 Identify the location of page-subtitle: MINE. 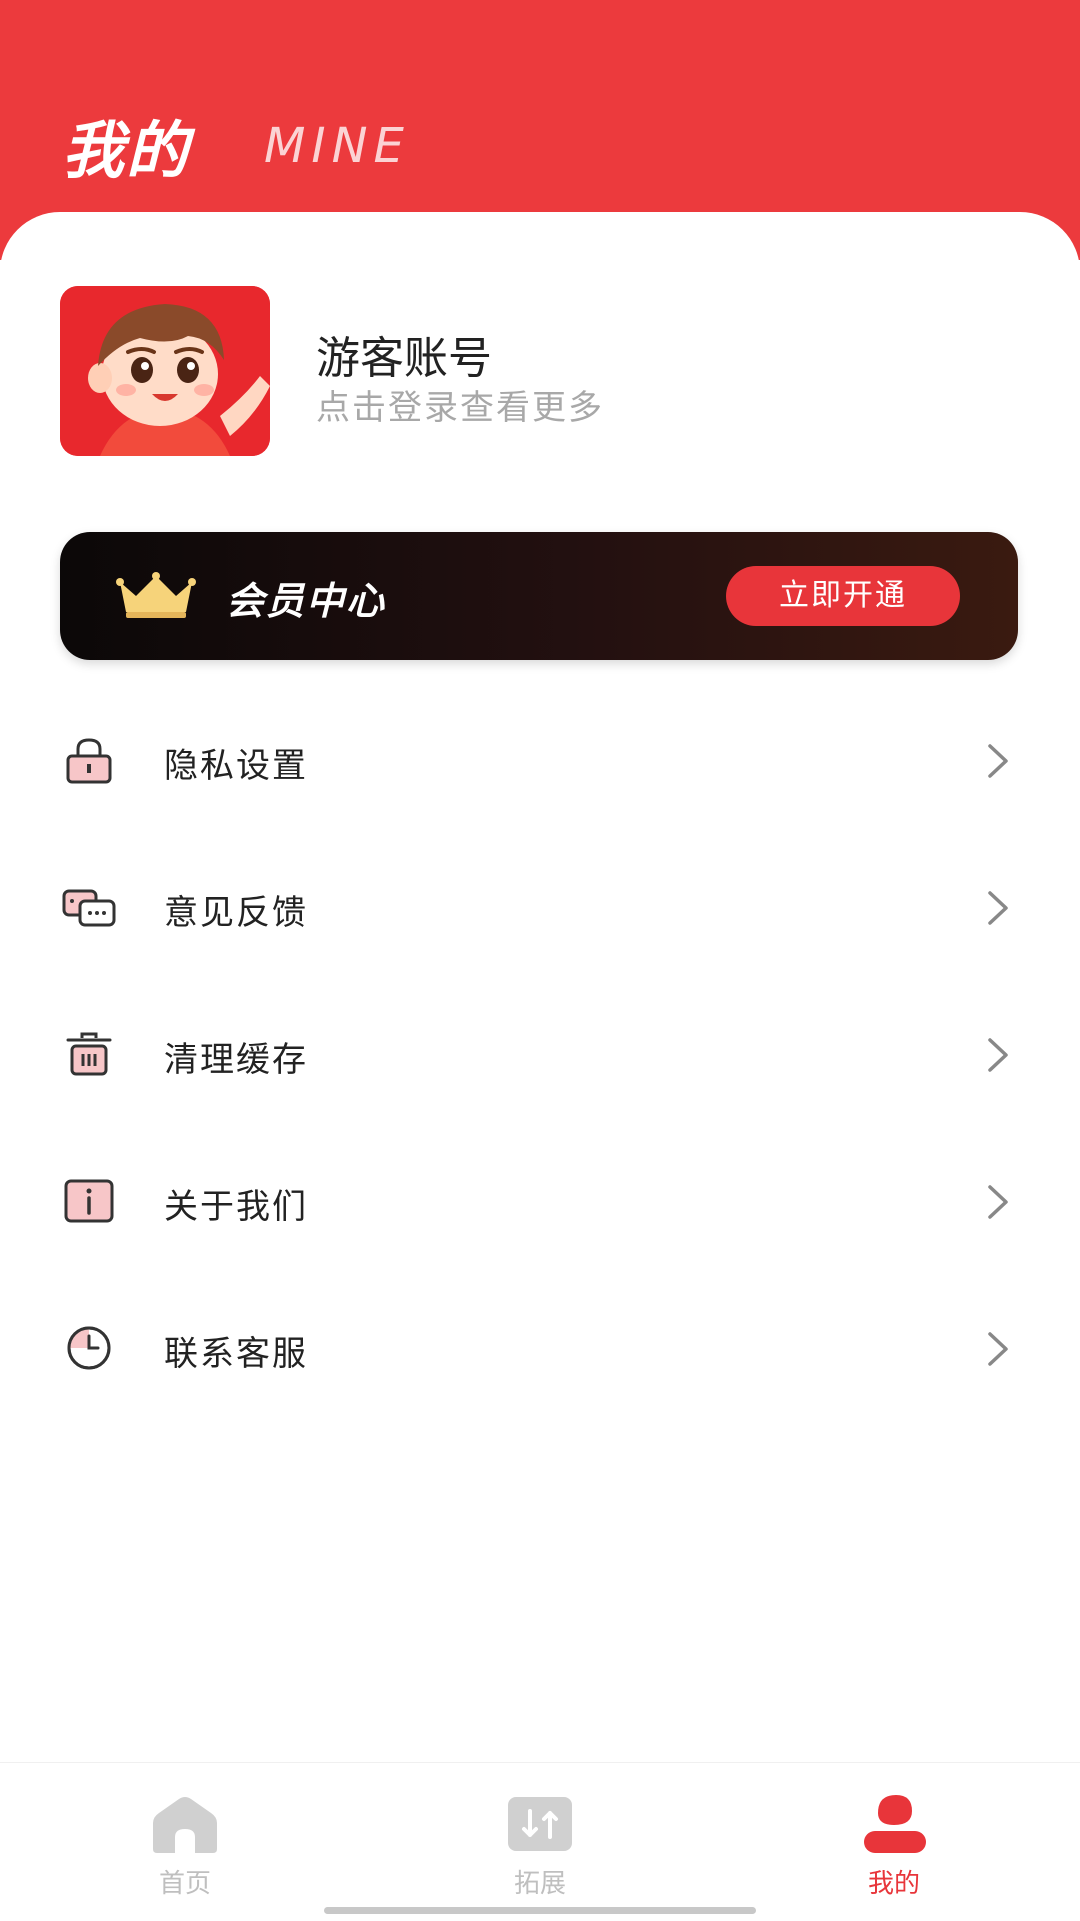
(337, 146).